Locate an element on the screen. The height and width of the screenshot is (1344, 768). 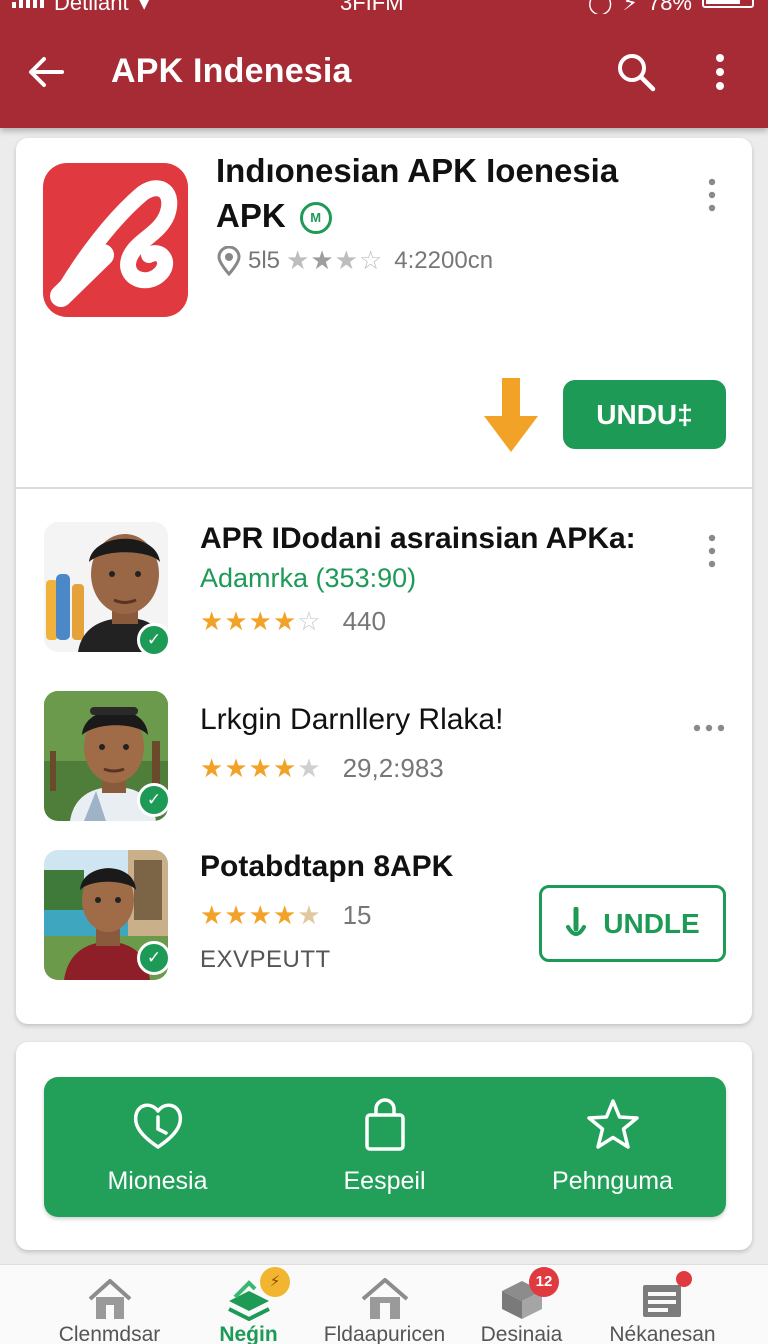
nav-label: Fldaapuricen is located at coordinates (384, 1333).